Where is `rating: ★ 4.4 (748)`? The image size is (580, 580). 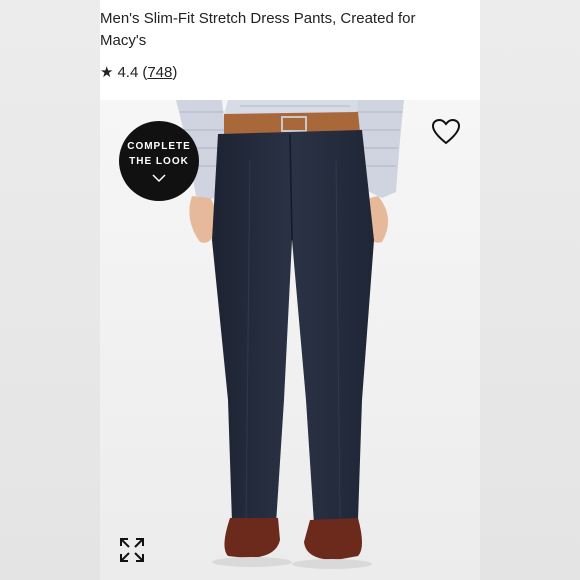 rating: ★ 4.4 (748) is located at coordinates (138, 72).